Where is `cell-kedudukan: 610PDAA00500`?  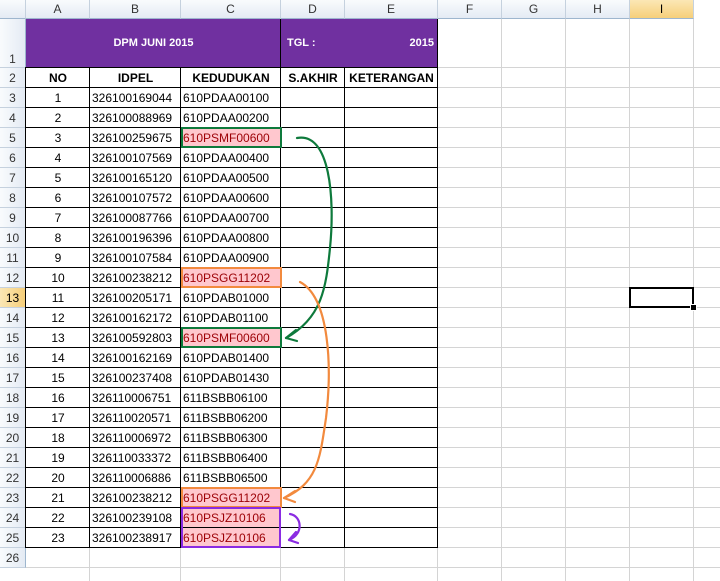
cell-kedudukan: 610PDAA00500 is located at coordinates (230, 177).